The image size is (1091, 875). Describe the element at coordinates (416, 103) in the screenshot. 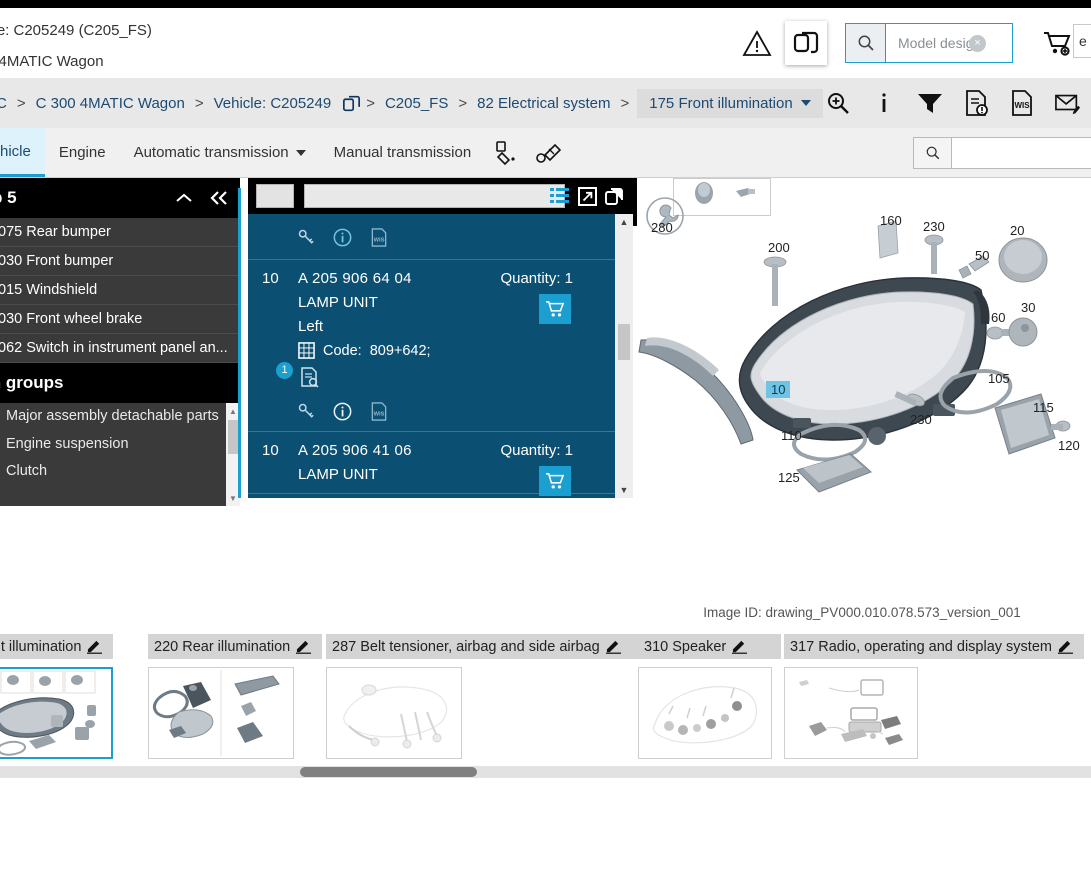

I see `breadcrumb-item-3: C205_FS` at that location.